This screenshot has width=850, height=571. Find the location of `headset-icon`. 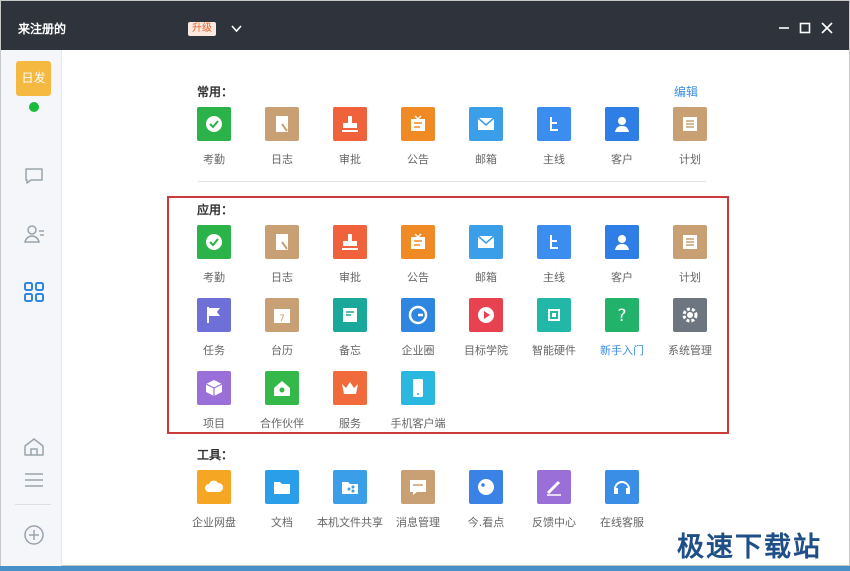

headset-icon is located at coordinates (622, 487).